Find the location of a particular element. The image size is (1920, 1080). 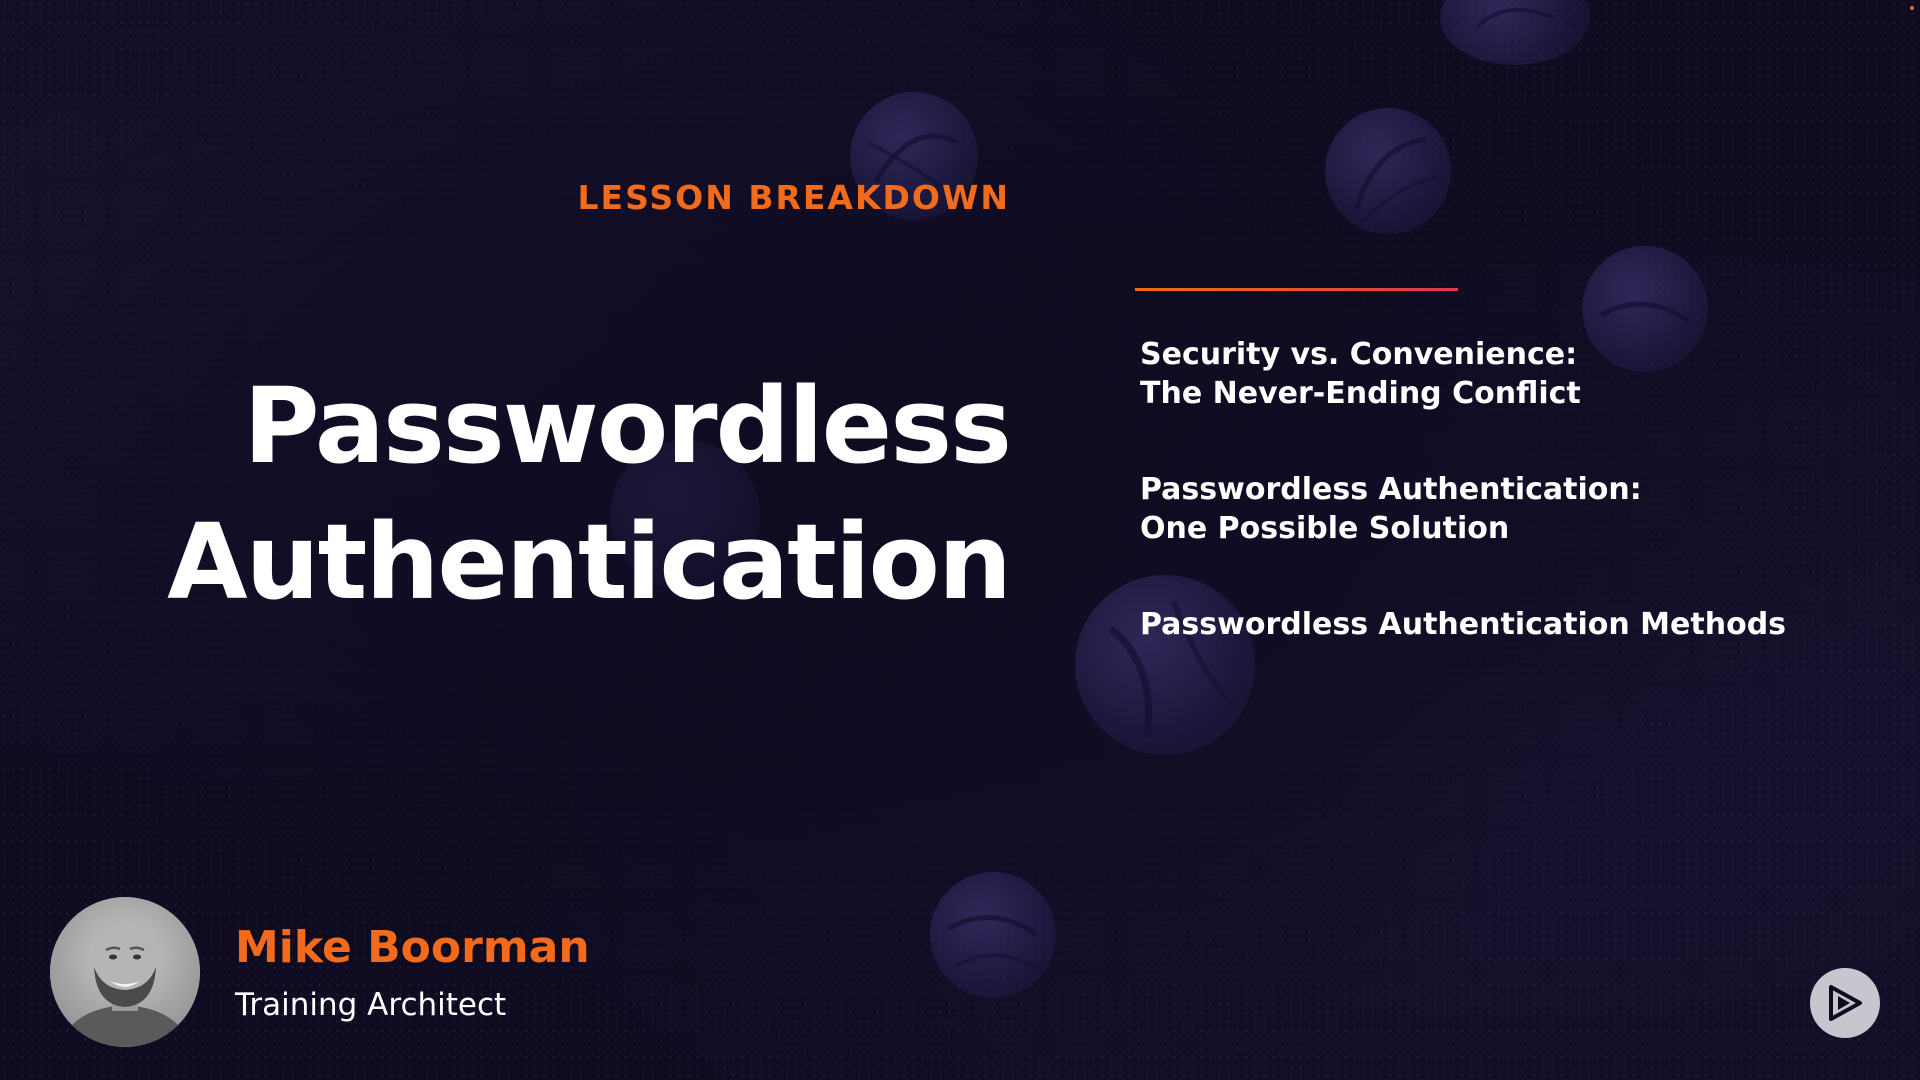

slide-title: Passwordless Authentication is located at coordinates (561, 494).